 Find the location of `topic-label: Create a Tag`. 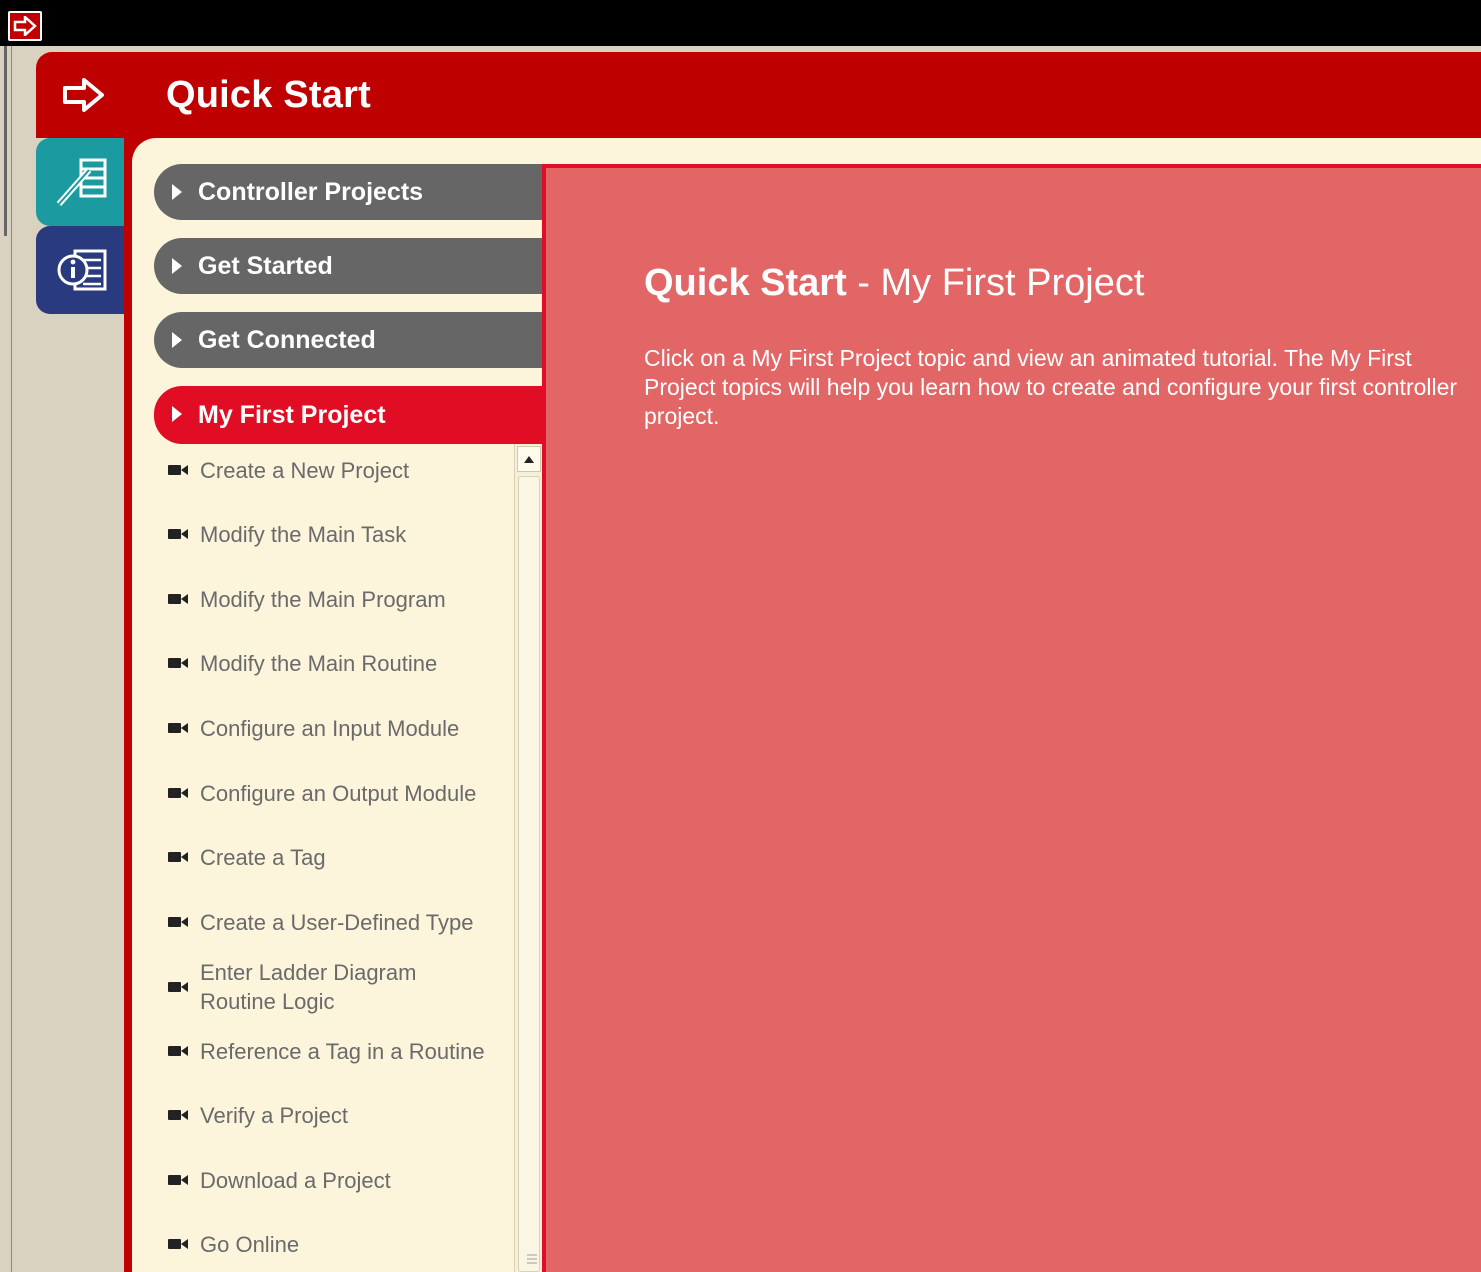

topic-label: Create a Tag is located at coordinates (263, 857).